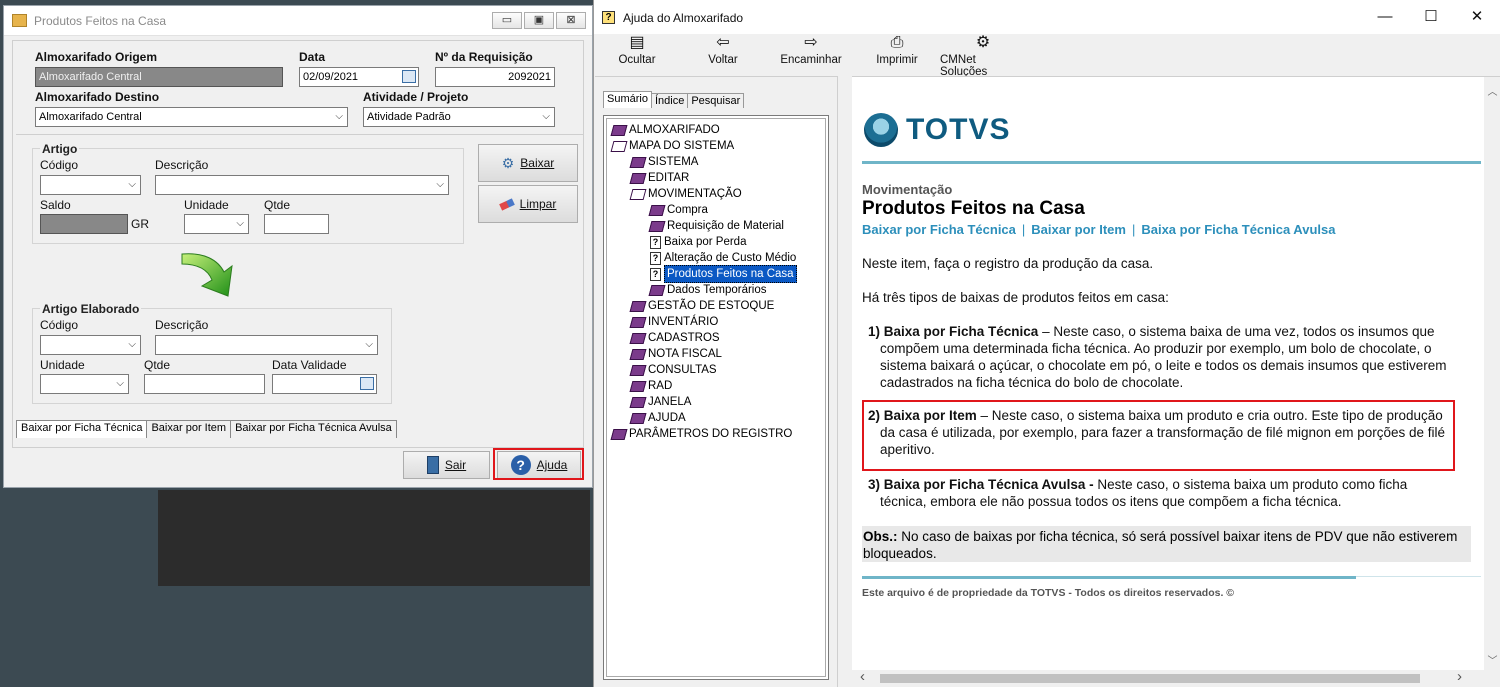 The height and width of the screenshot is (687, 1500). What do you see at coordinates (266, 345) in the screenshot?
I see `elaborado-descricao-select: ⌵` at bounding box center [266, 345].